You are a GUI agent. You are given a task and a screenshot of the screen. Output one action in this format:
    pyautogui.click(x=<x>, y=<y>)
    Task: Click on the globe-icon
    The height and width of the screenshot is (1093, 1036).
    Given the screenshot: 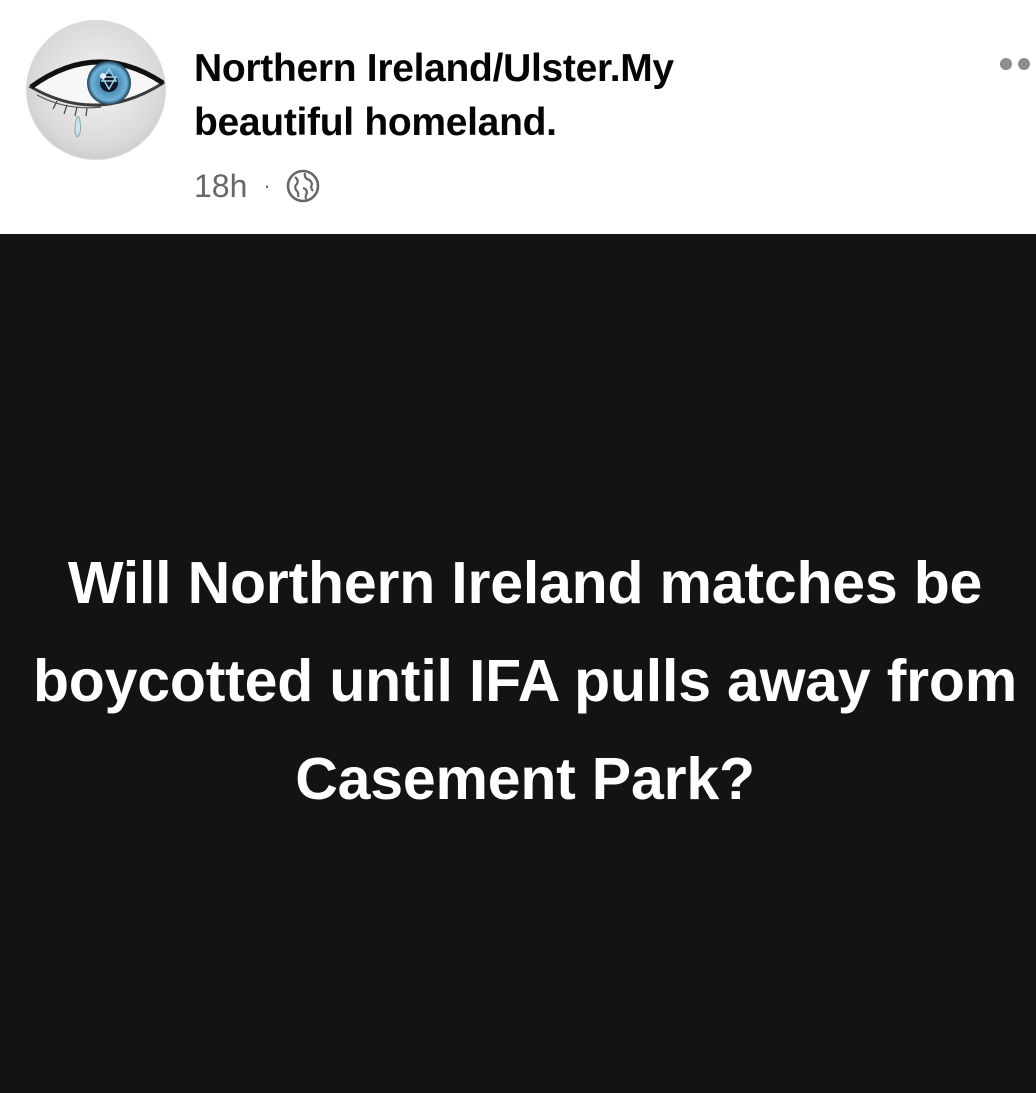 What is the action you would take?
    pyautogui.click(x=303, y=186)
    